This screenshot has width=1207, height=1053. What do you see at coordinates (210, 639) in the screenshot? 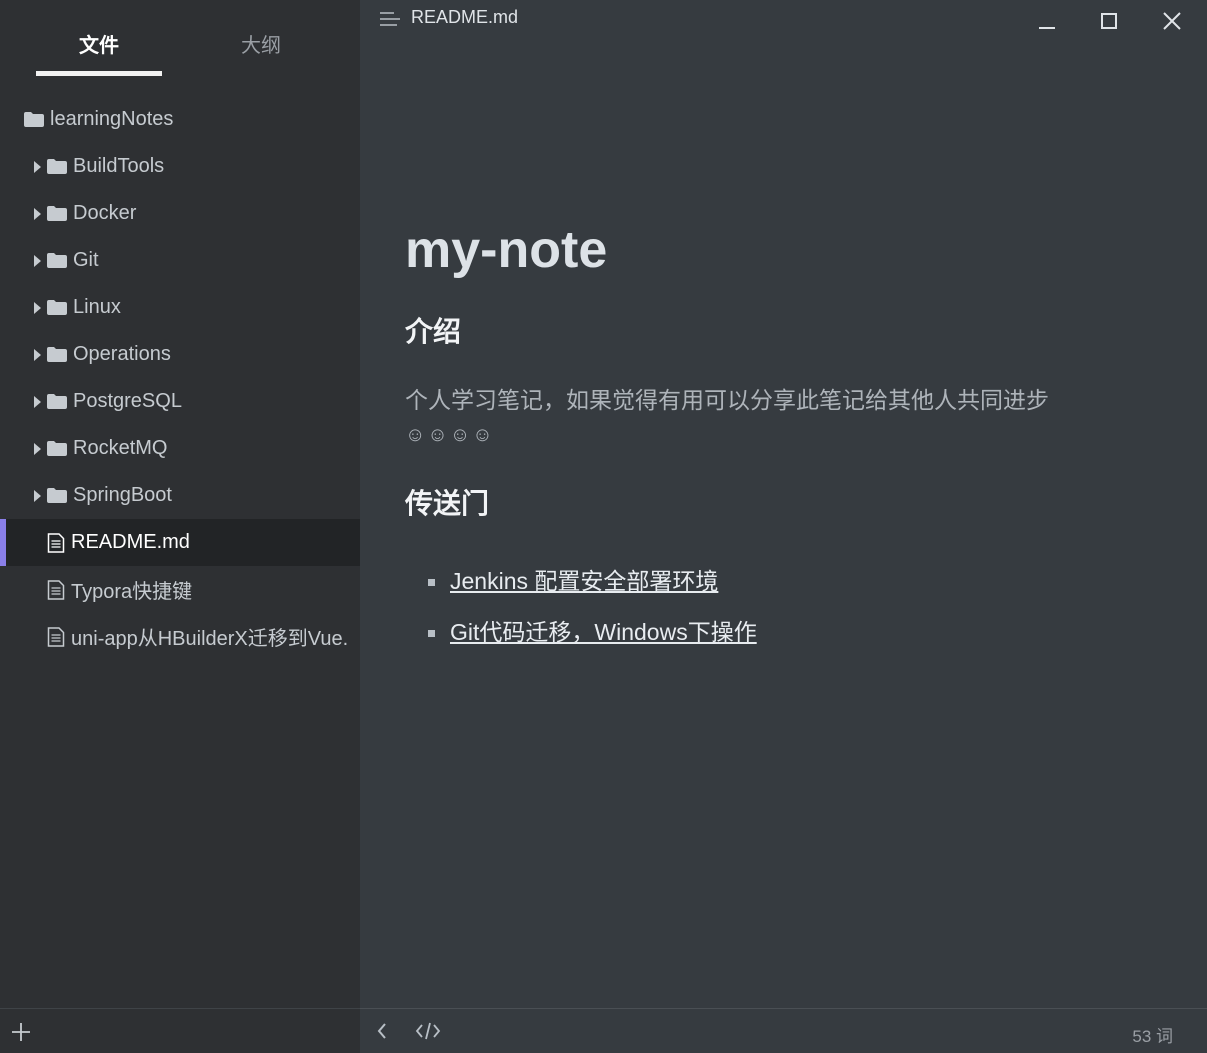
I see `tree-item-label: uni-app从HBuilderX迁移到Vue.` at bounding box center [210, 639].